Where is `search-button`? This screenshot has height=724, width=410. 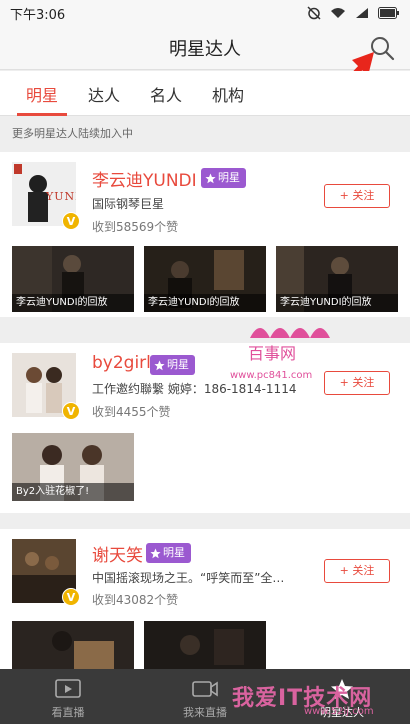
search-button is located at coordinates (382, 48).